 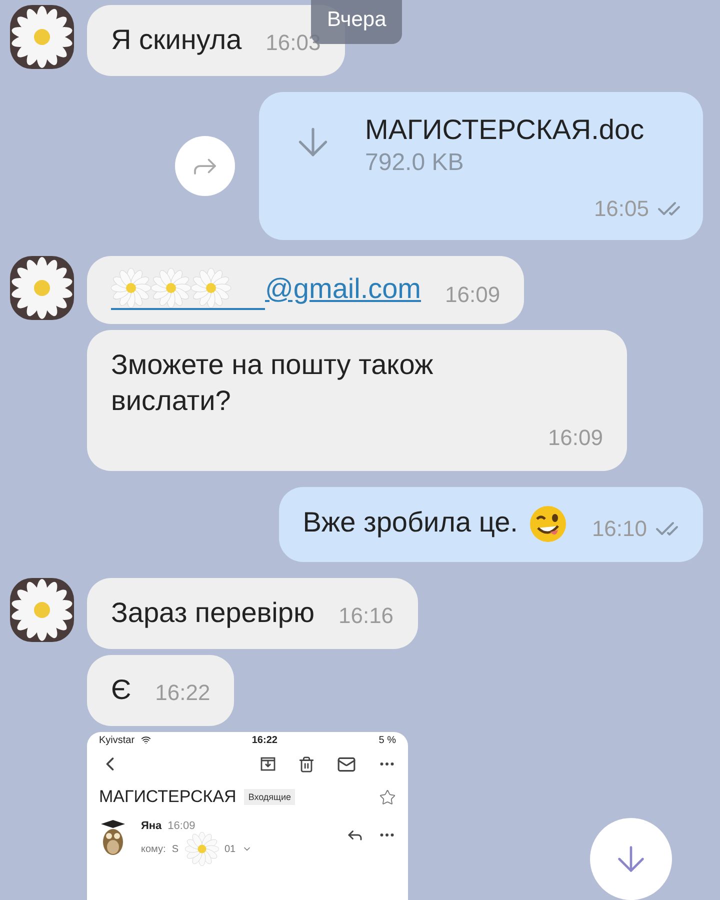 What do you see at coordinates (268, 764) in the screenshot?
I see `archive-icon` at bounding box center [268, 764].